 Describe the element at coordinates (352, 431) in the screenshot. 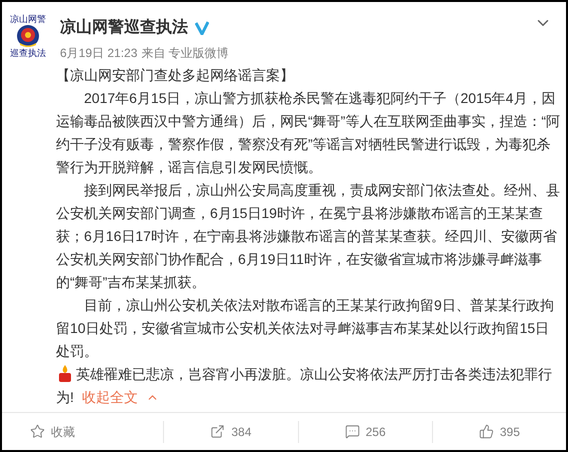

I see `comment-icon` at that location.